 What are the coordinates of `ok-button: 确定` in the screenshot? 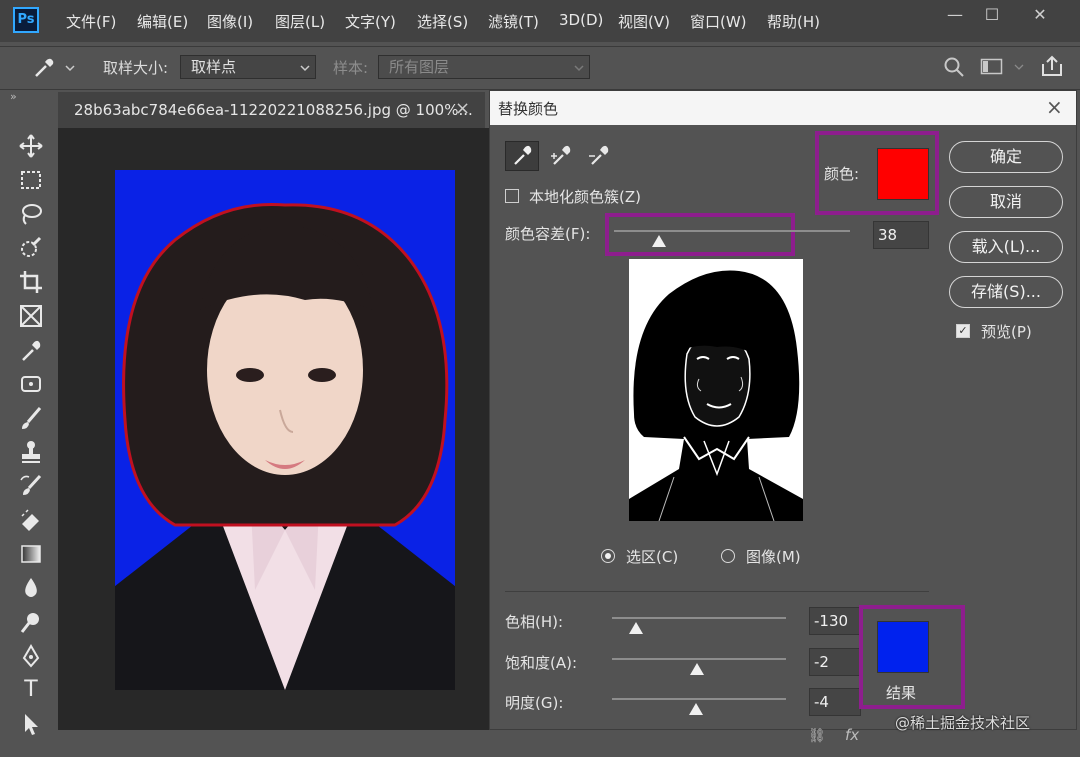 It's located at (1006, 157).